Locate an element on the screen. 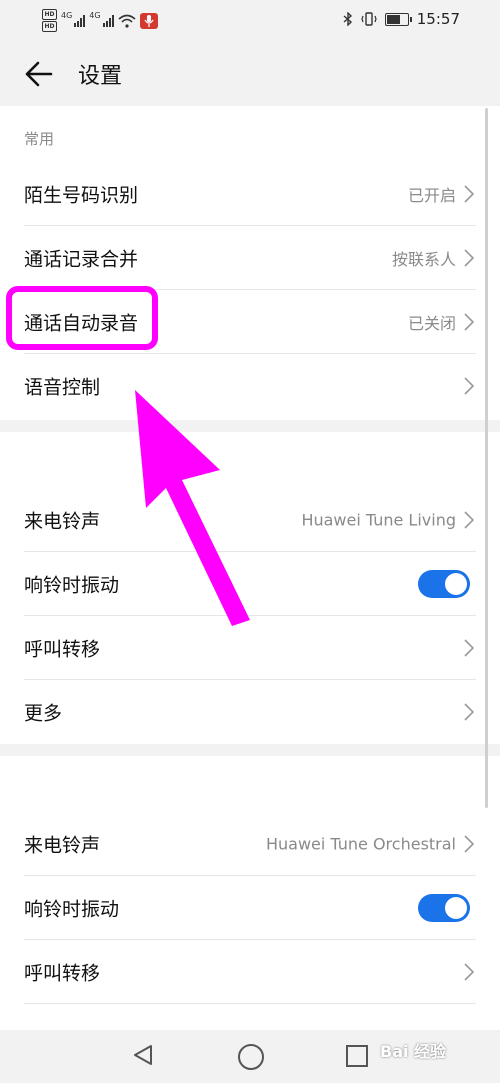 Image resolution: width=500 pixels, height=1083 pixels. page-title: 设置 is located at coordinates (100, 76).